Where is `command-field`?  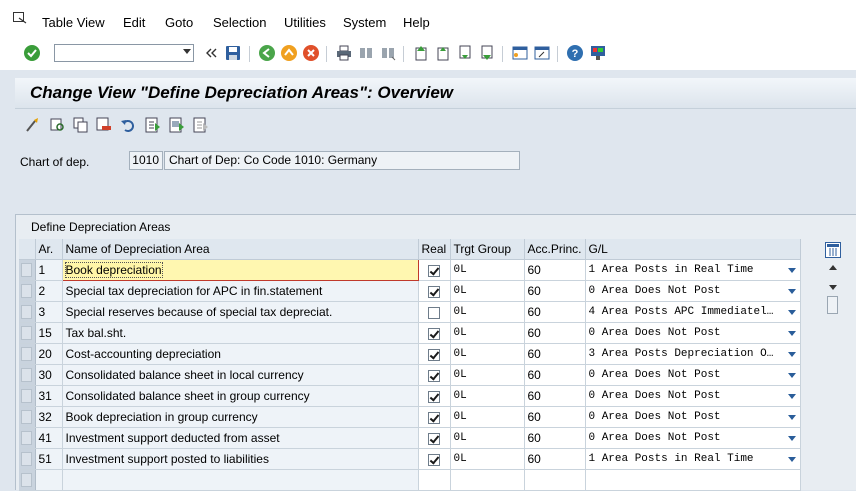
command-field is located at coordinates (124, 53).